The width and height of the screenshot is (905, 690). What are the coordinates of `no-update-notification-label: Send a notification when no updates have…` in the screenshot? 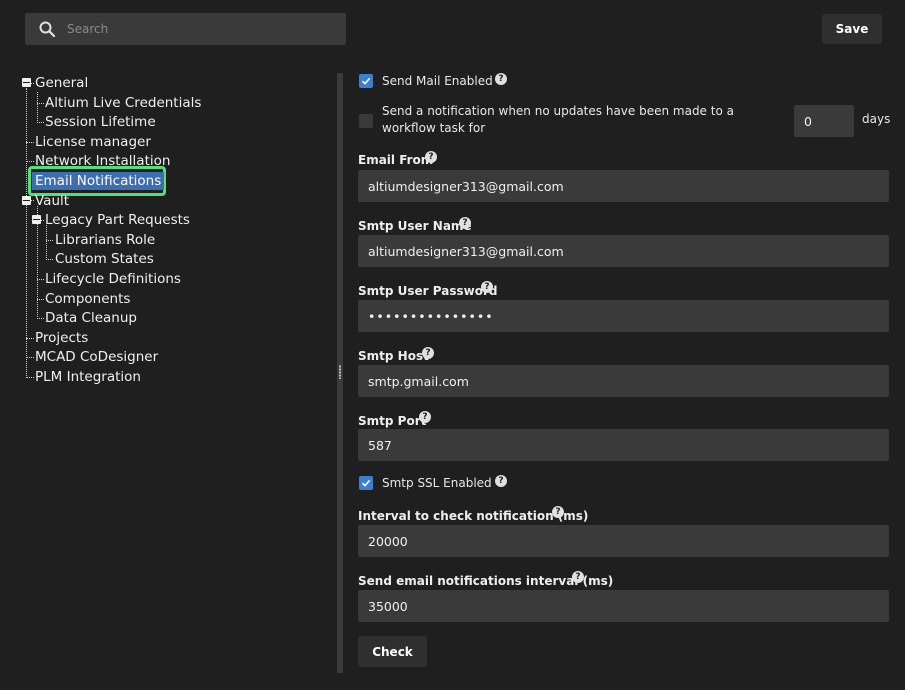 It's located at (558, 119).